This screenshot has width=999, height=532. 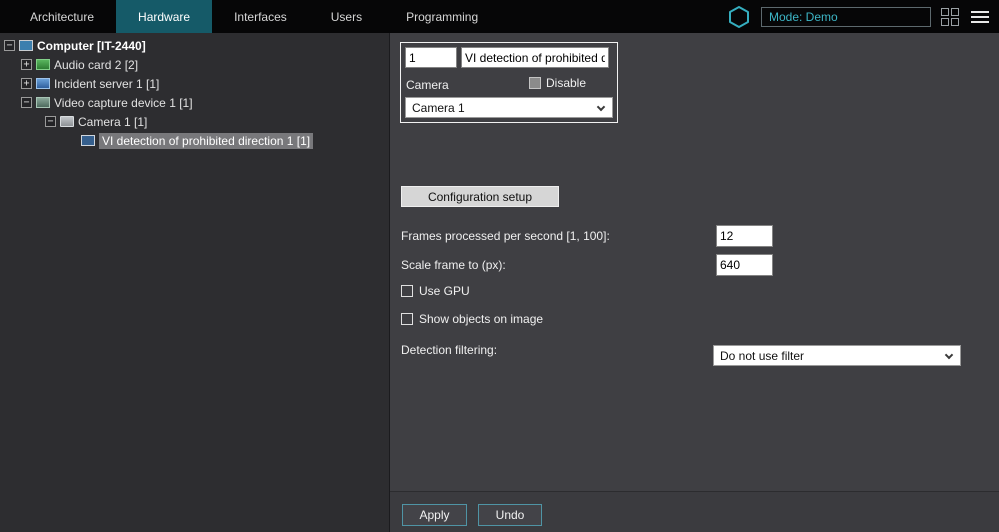 What do you see at coordinates (91, 45) in the screenshot?
I see `tree-item-label: Computer [IT-2440]` at bounding box center [91, 45].